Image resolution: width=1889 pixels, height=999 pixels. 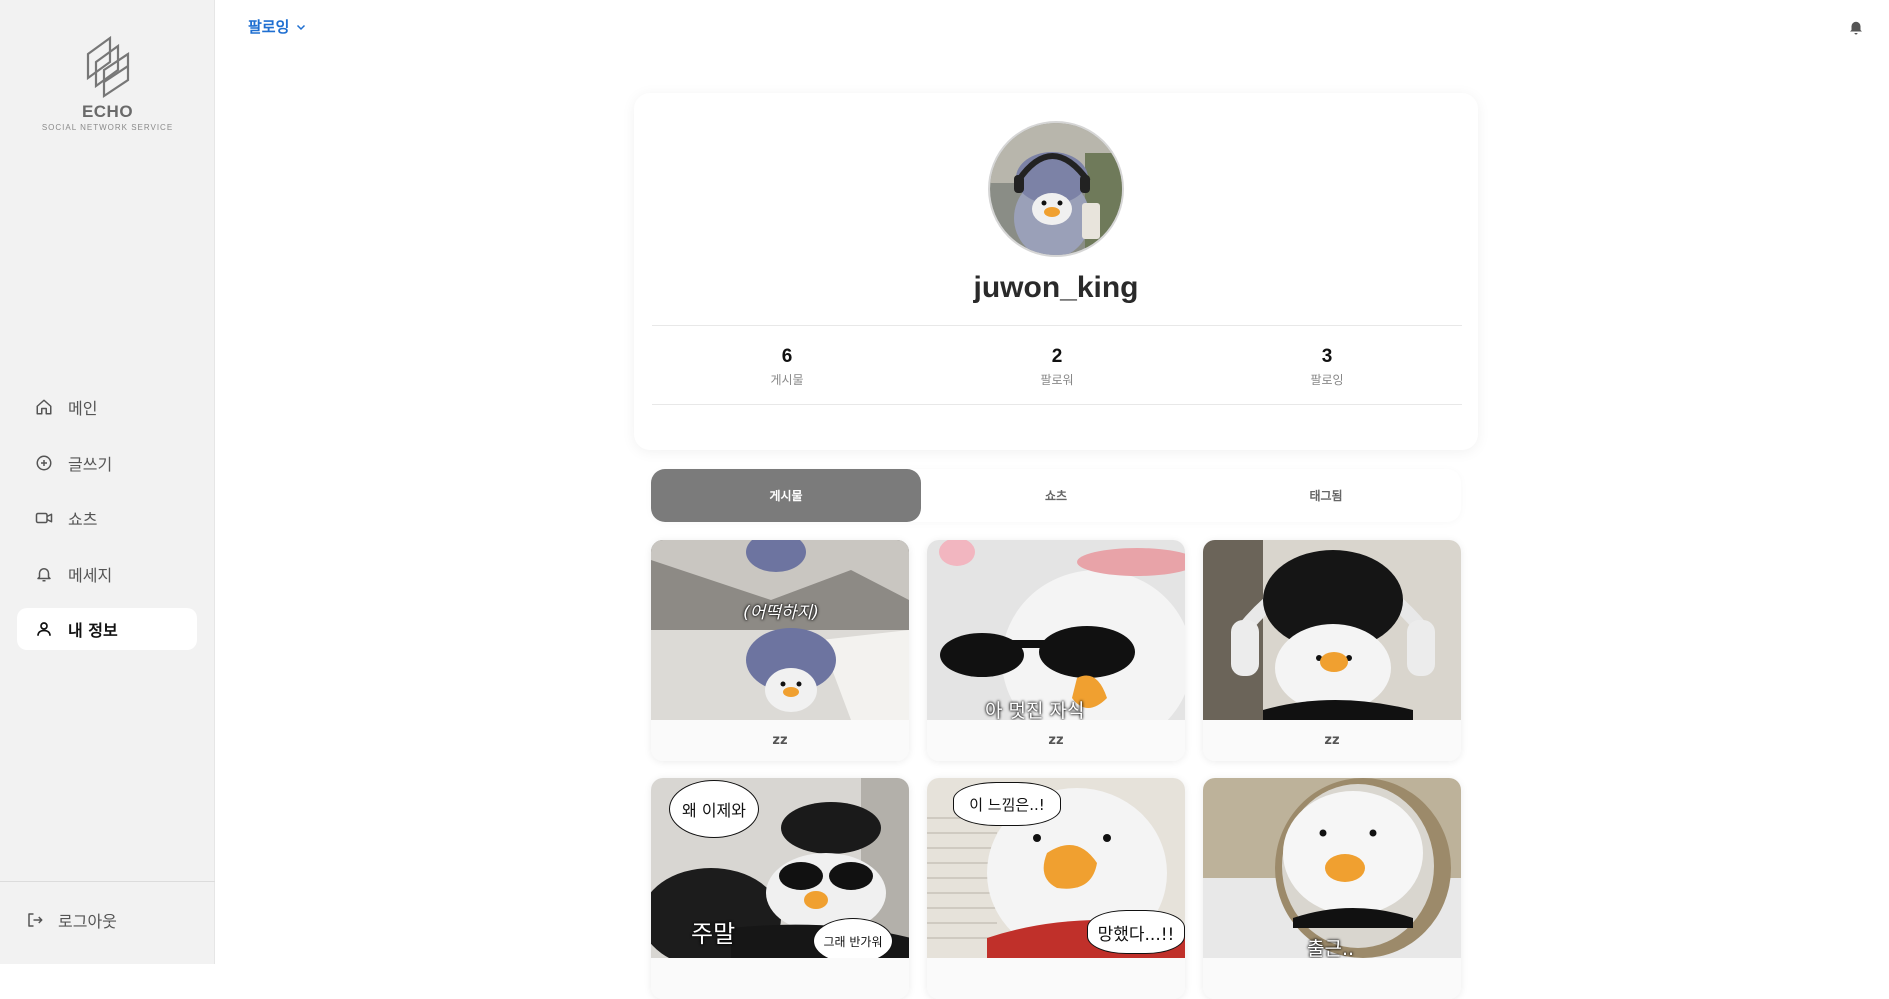 I want to click on home-icon, so click(x=44, y=407).